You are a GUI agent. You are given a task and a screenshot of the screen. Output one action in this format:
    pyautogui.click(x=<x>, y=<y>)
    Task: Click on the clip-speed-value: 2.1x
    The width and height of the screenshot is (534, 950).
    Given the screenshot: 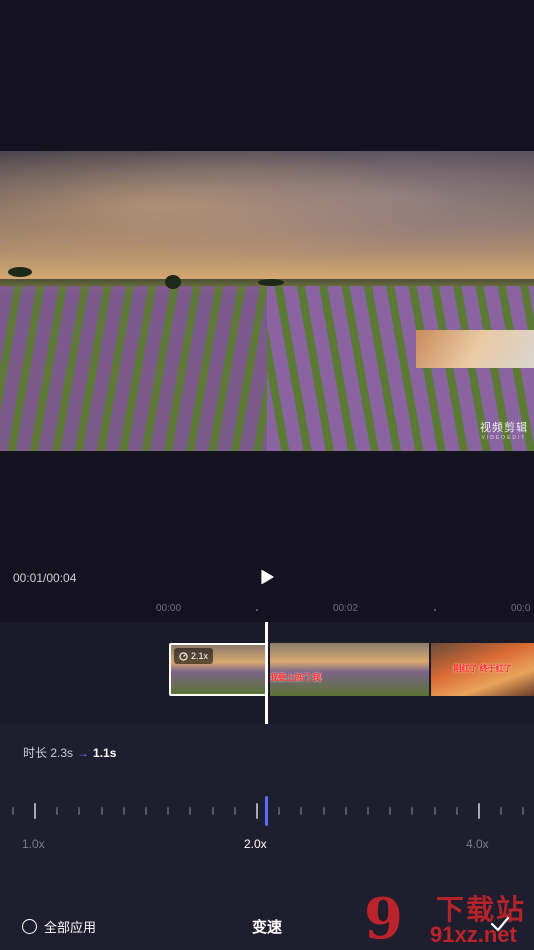 What is the action you would take?
    pyautogui.click(x=200, y=656)
    